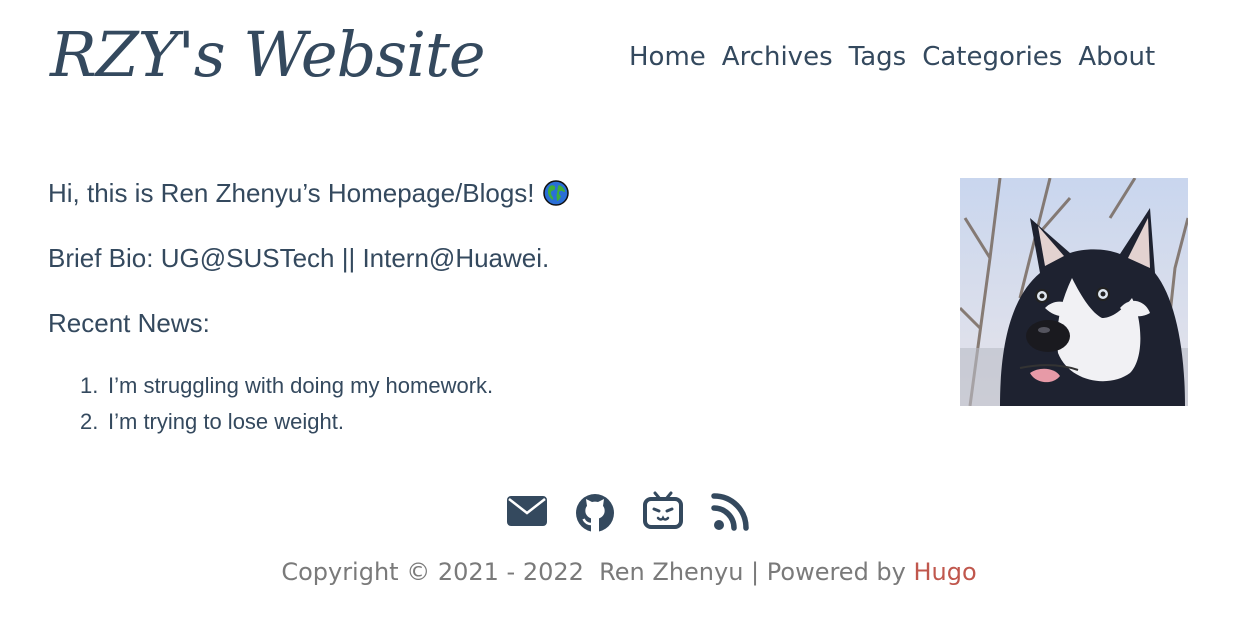  I want to click on nav-tags: Tags, so click(878, 57).